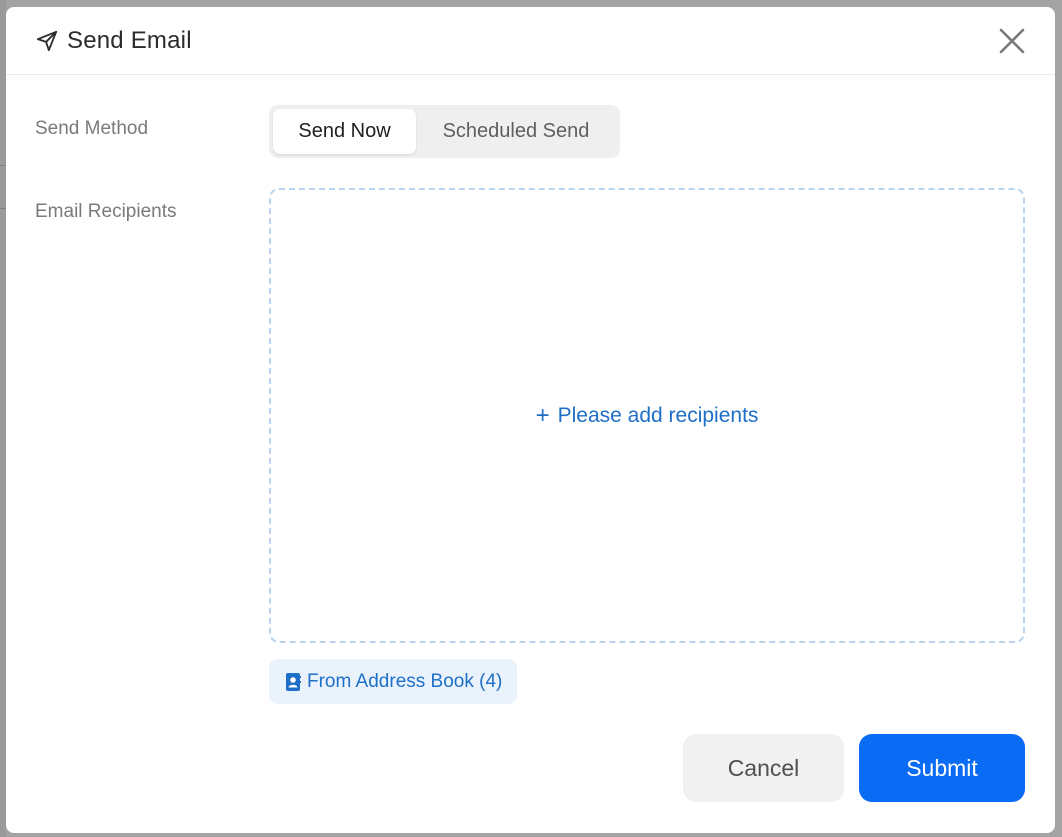 The height and width of the screenshot is (837, 1062). I want to click on add-recipients-text: Please add recipients, so click(658, 415).